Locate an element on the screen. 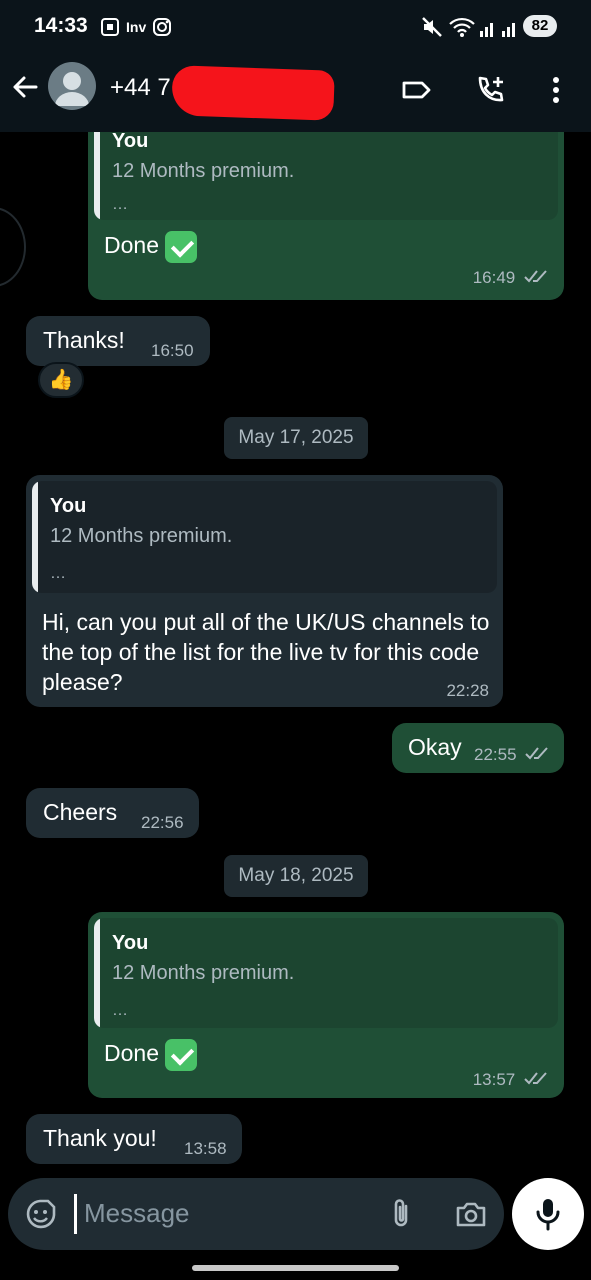  back-arrow-icon is located at coordinates (25, 87).